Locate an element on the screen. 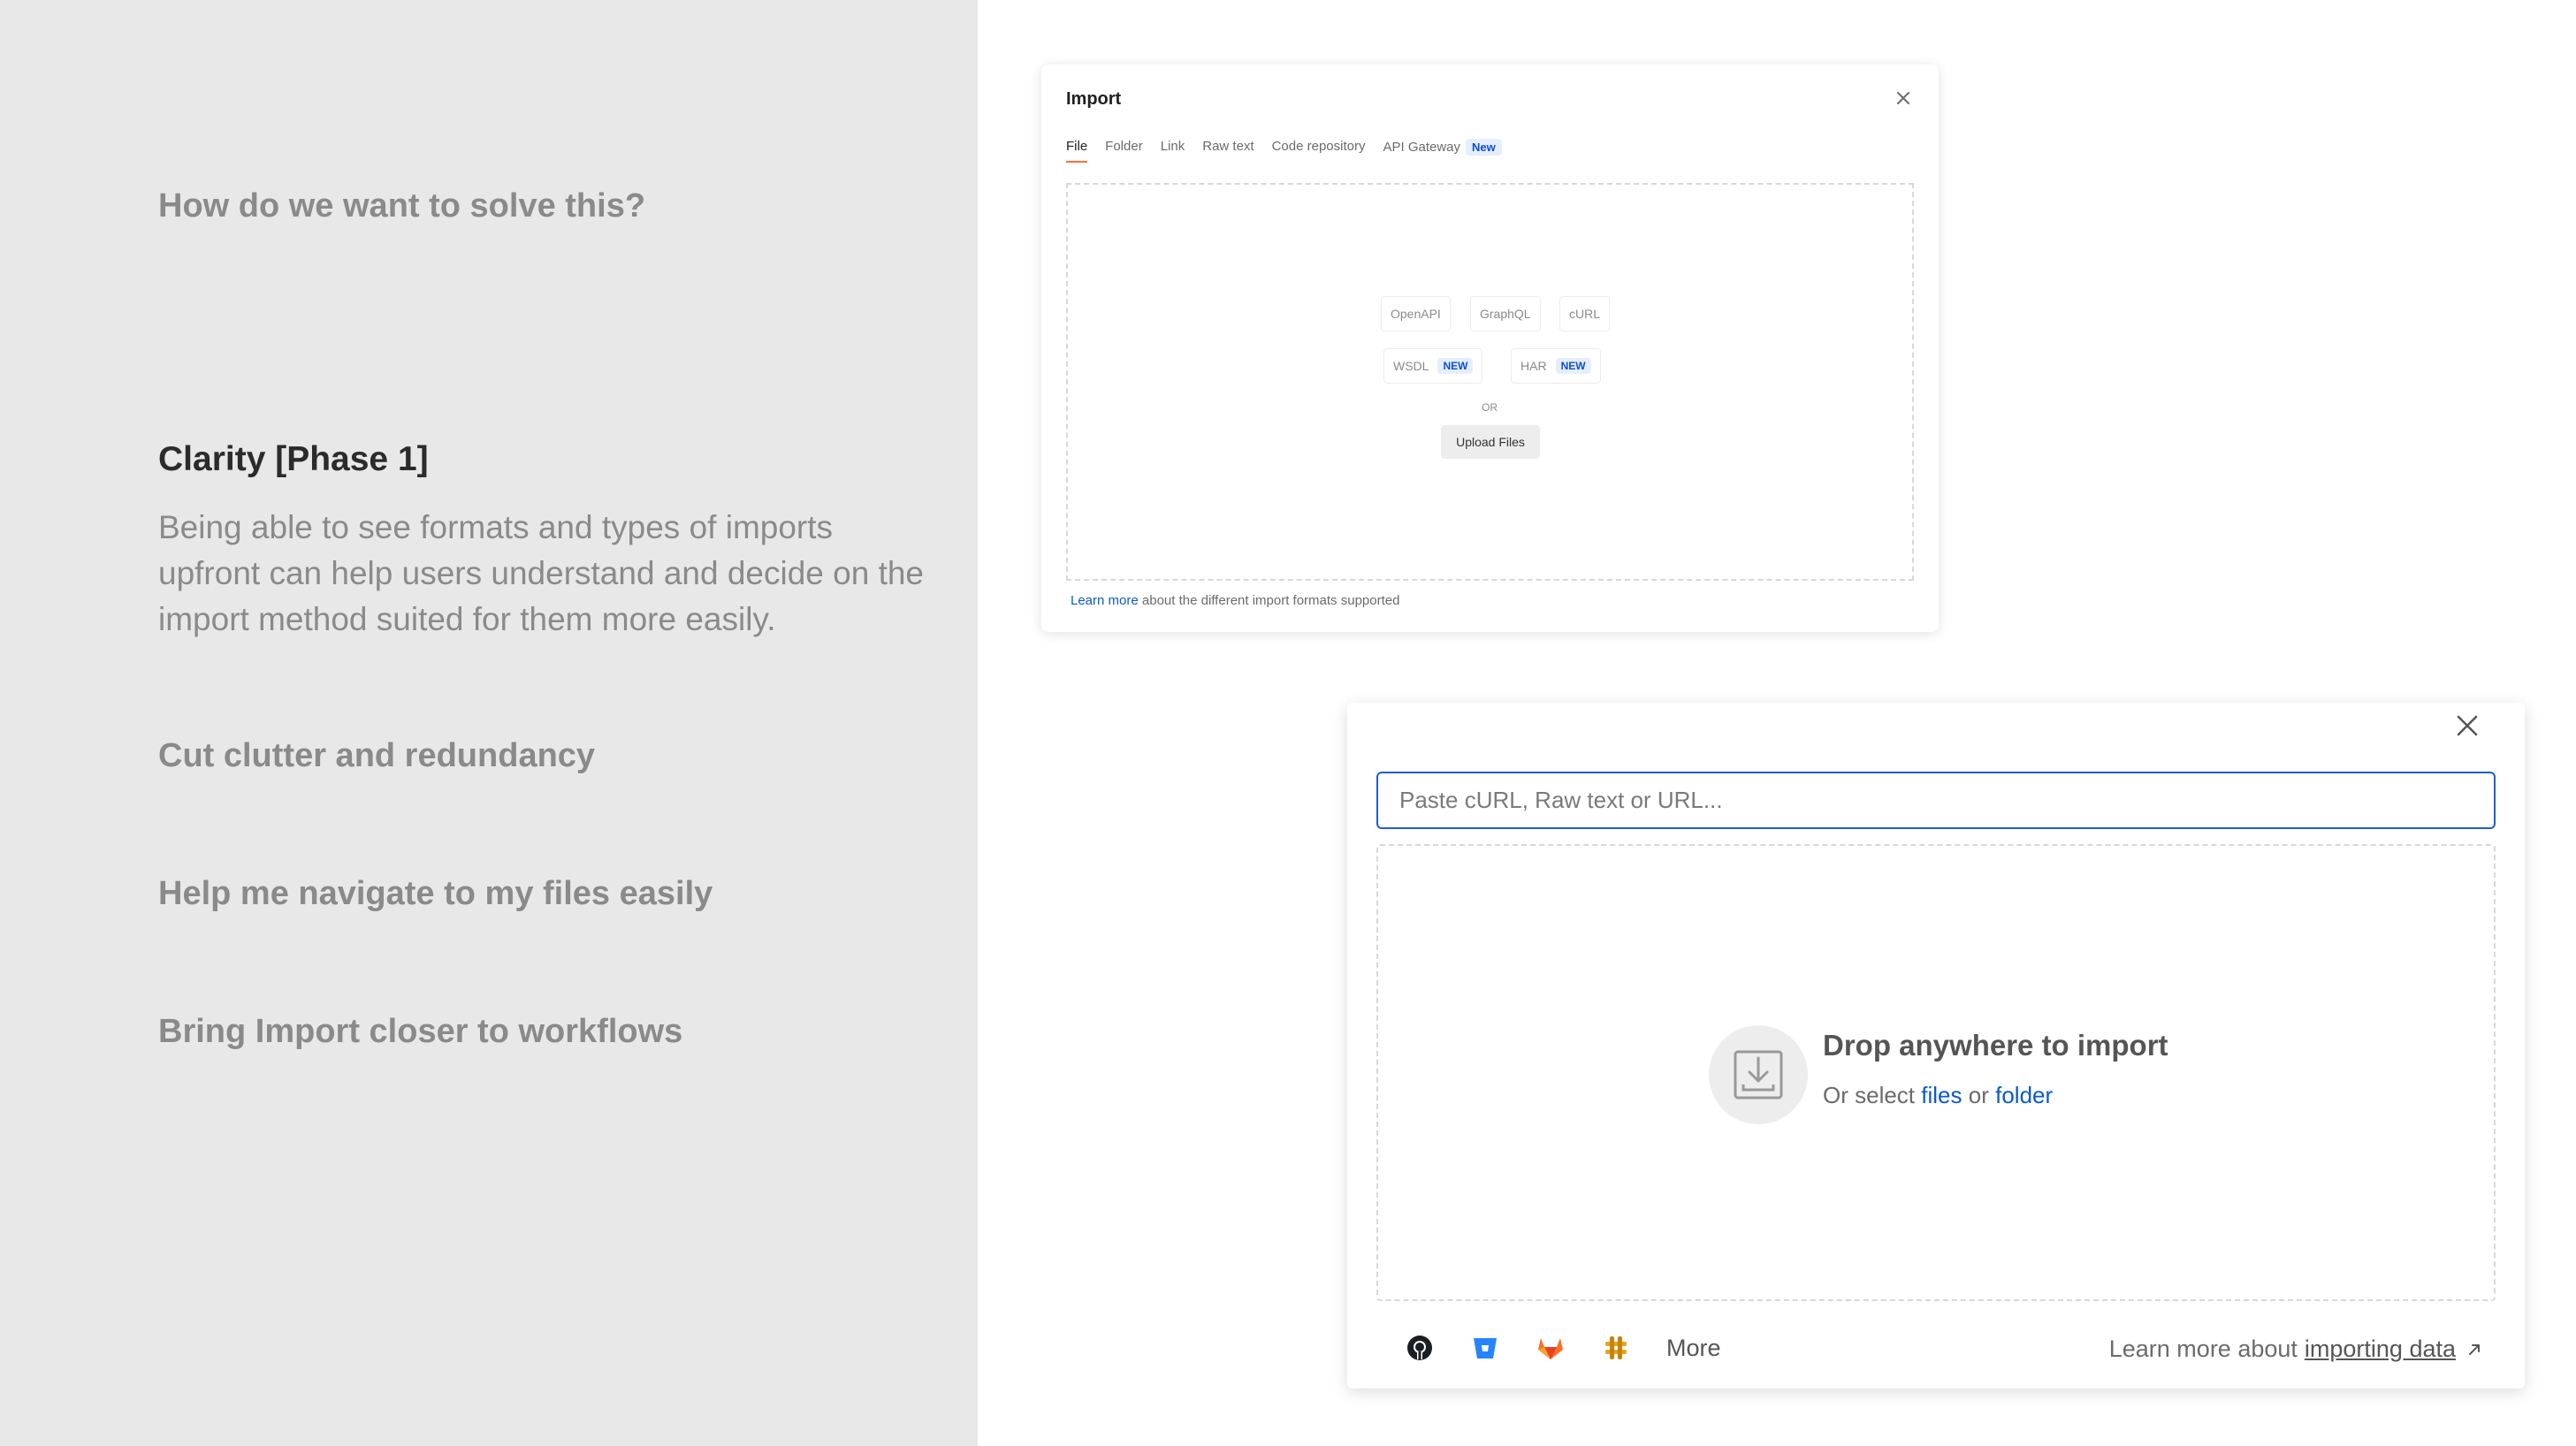  format-chip-wsdl: WSDL NEW is located at coordinates (1433, 366).